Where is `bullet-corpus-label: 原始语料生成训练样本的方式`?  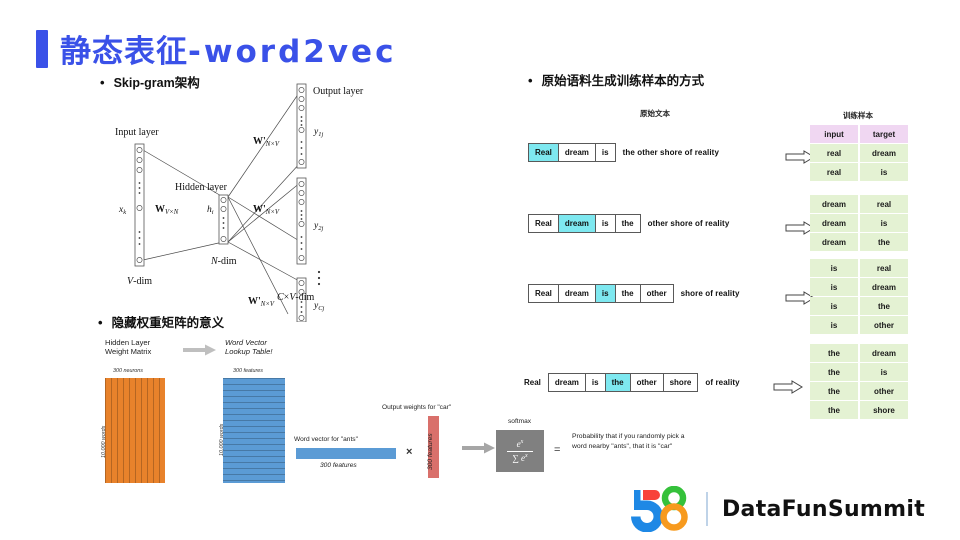 bullet-corpus-label: 原始语料生成训练样本的方式 is located at coordinates (623, 81).